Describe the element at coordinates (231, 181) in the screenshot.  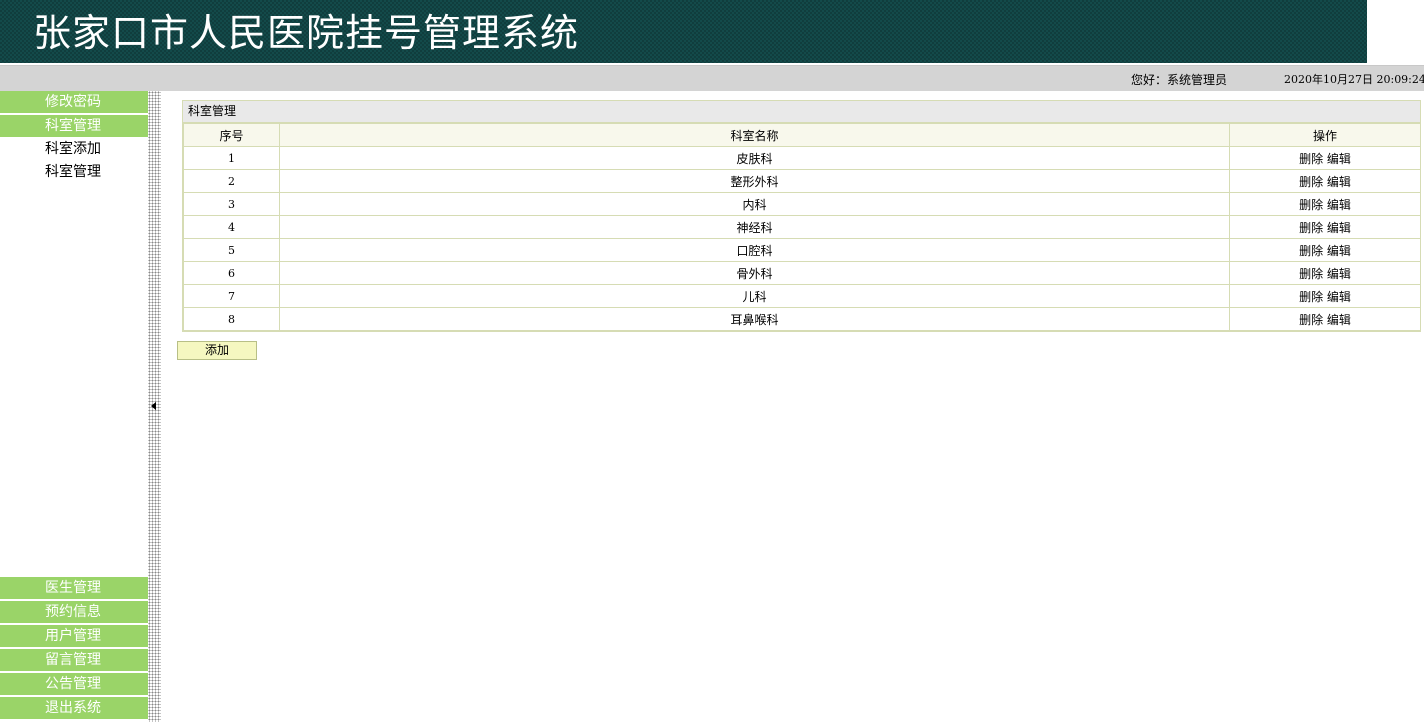
I see `row-number: 2` at that location.